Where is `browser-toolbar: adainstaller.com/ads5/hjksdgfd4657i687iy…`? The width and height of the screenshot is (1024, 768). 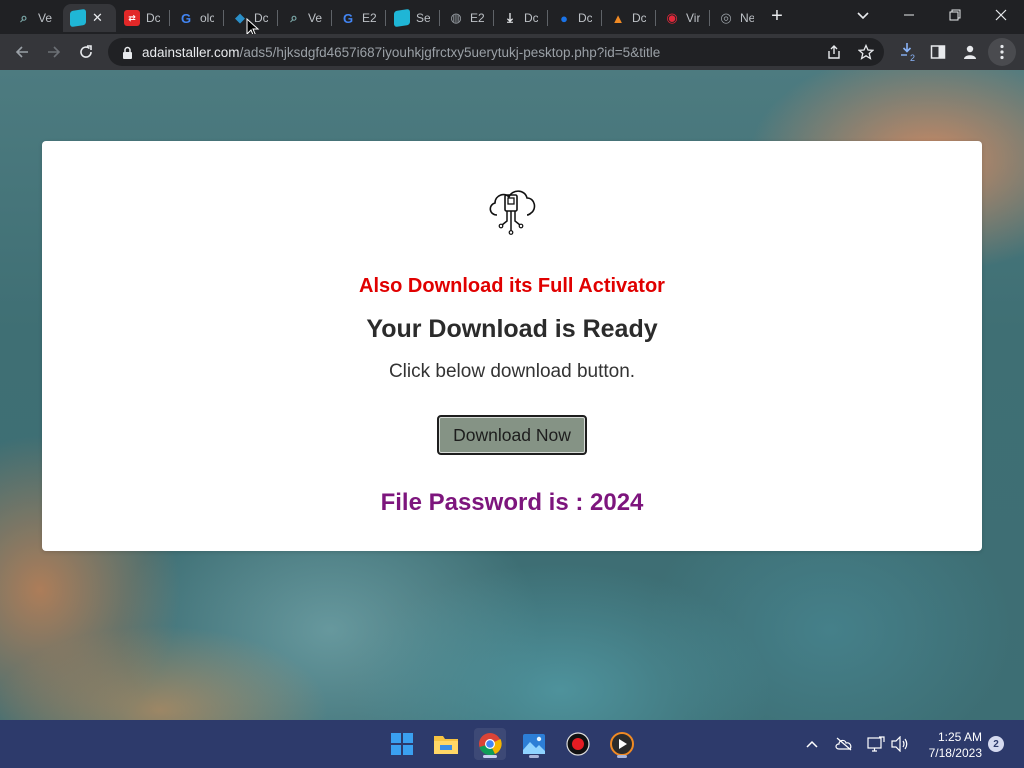
browser-toolbar: adainstaller.com/ads5/hjksdgfd4657i687iy… is located at coordinates (512, 52).